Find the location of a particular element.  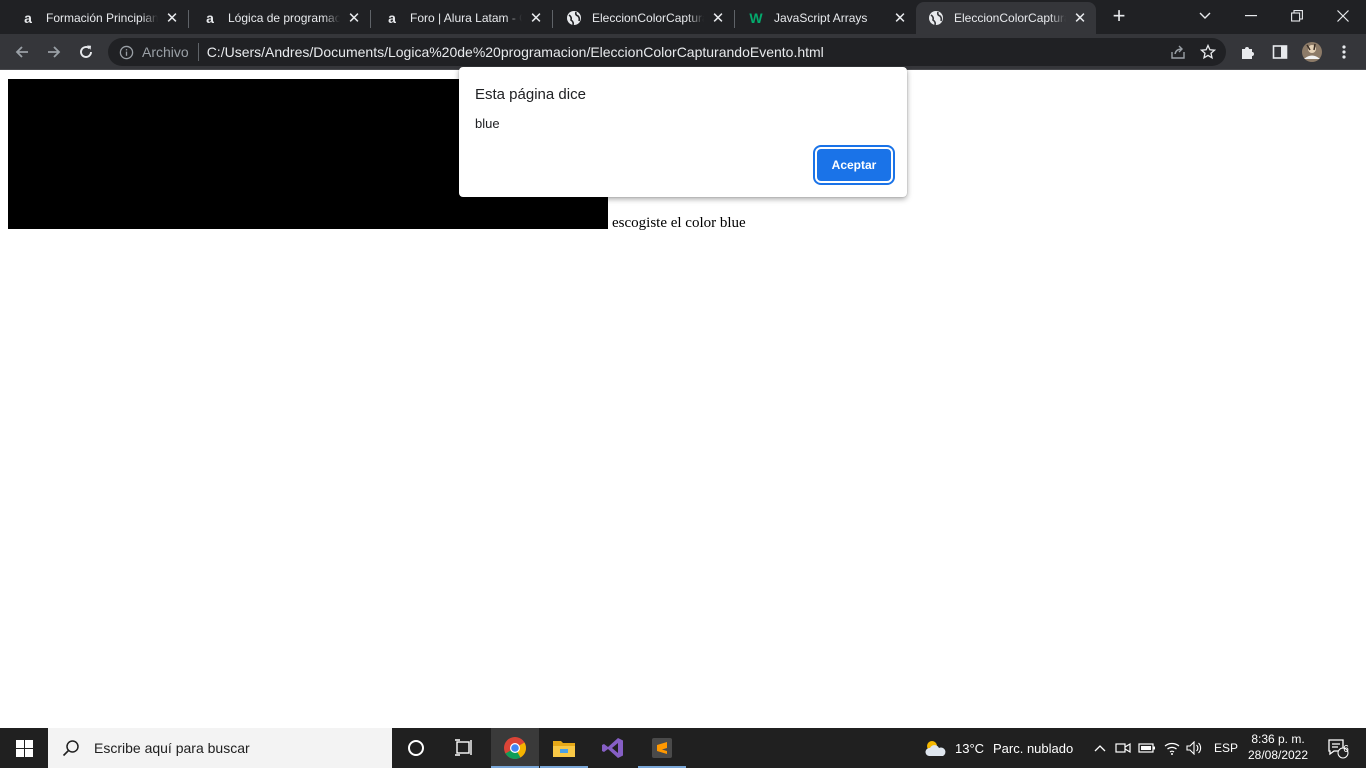

volume-button is located at coordinates (1194, 748).